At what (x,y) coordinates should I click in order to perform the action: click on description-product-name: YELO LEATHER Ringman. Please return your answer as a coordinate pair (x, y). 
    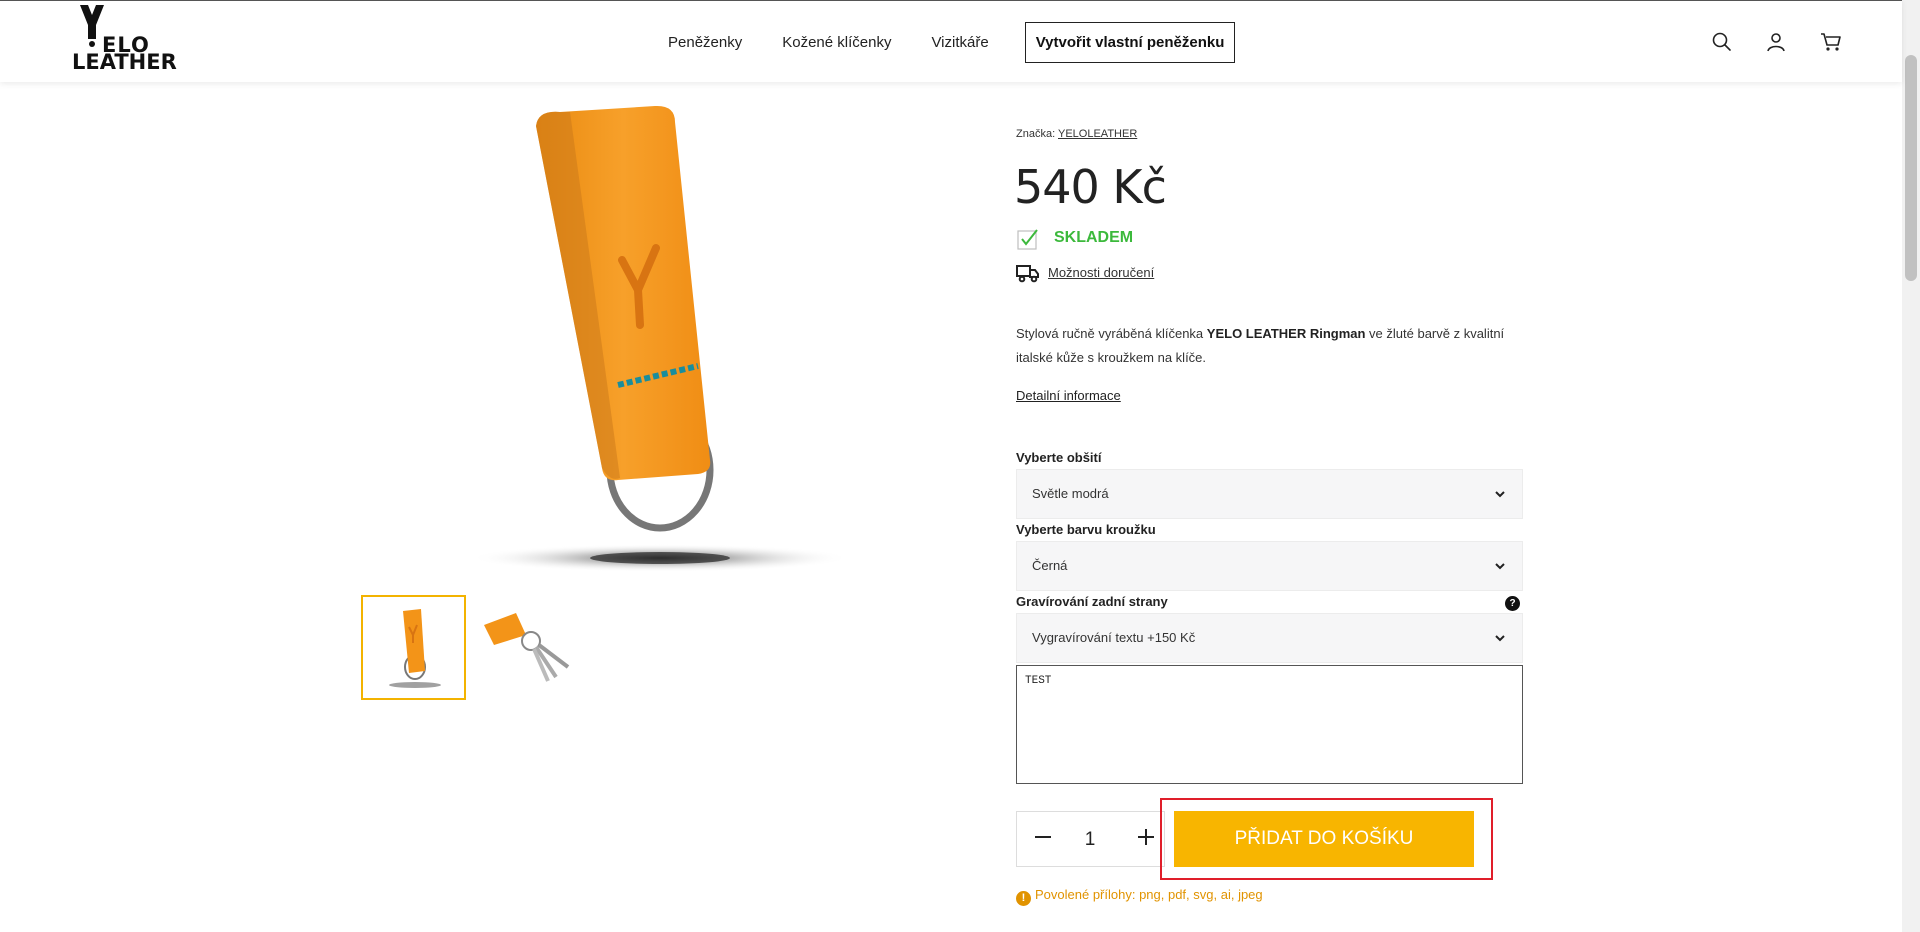
    Looking at the image, I should click on (1286, 333).